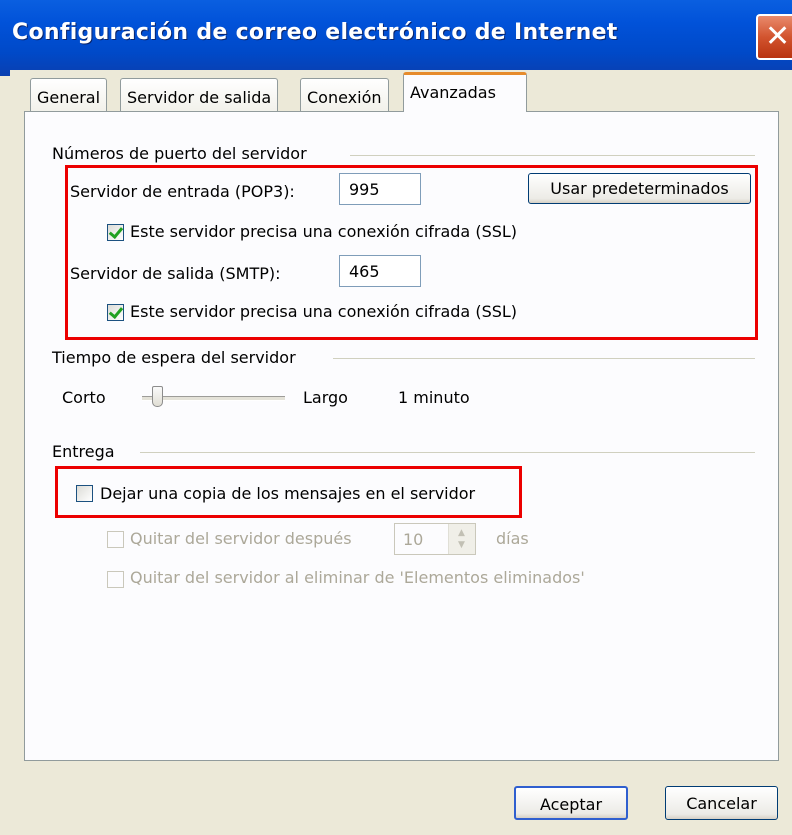 The height and width of the screenshot is (835, 792). Describe the element at coordinates (213, 398) in the screenshot. I see `timeout-slider-track` at that location.